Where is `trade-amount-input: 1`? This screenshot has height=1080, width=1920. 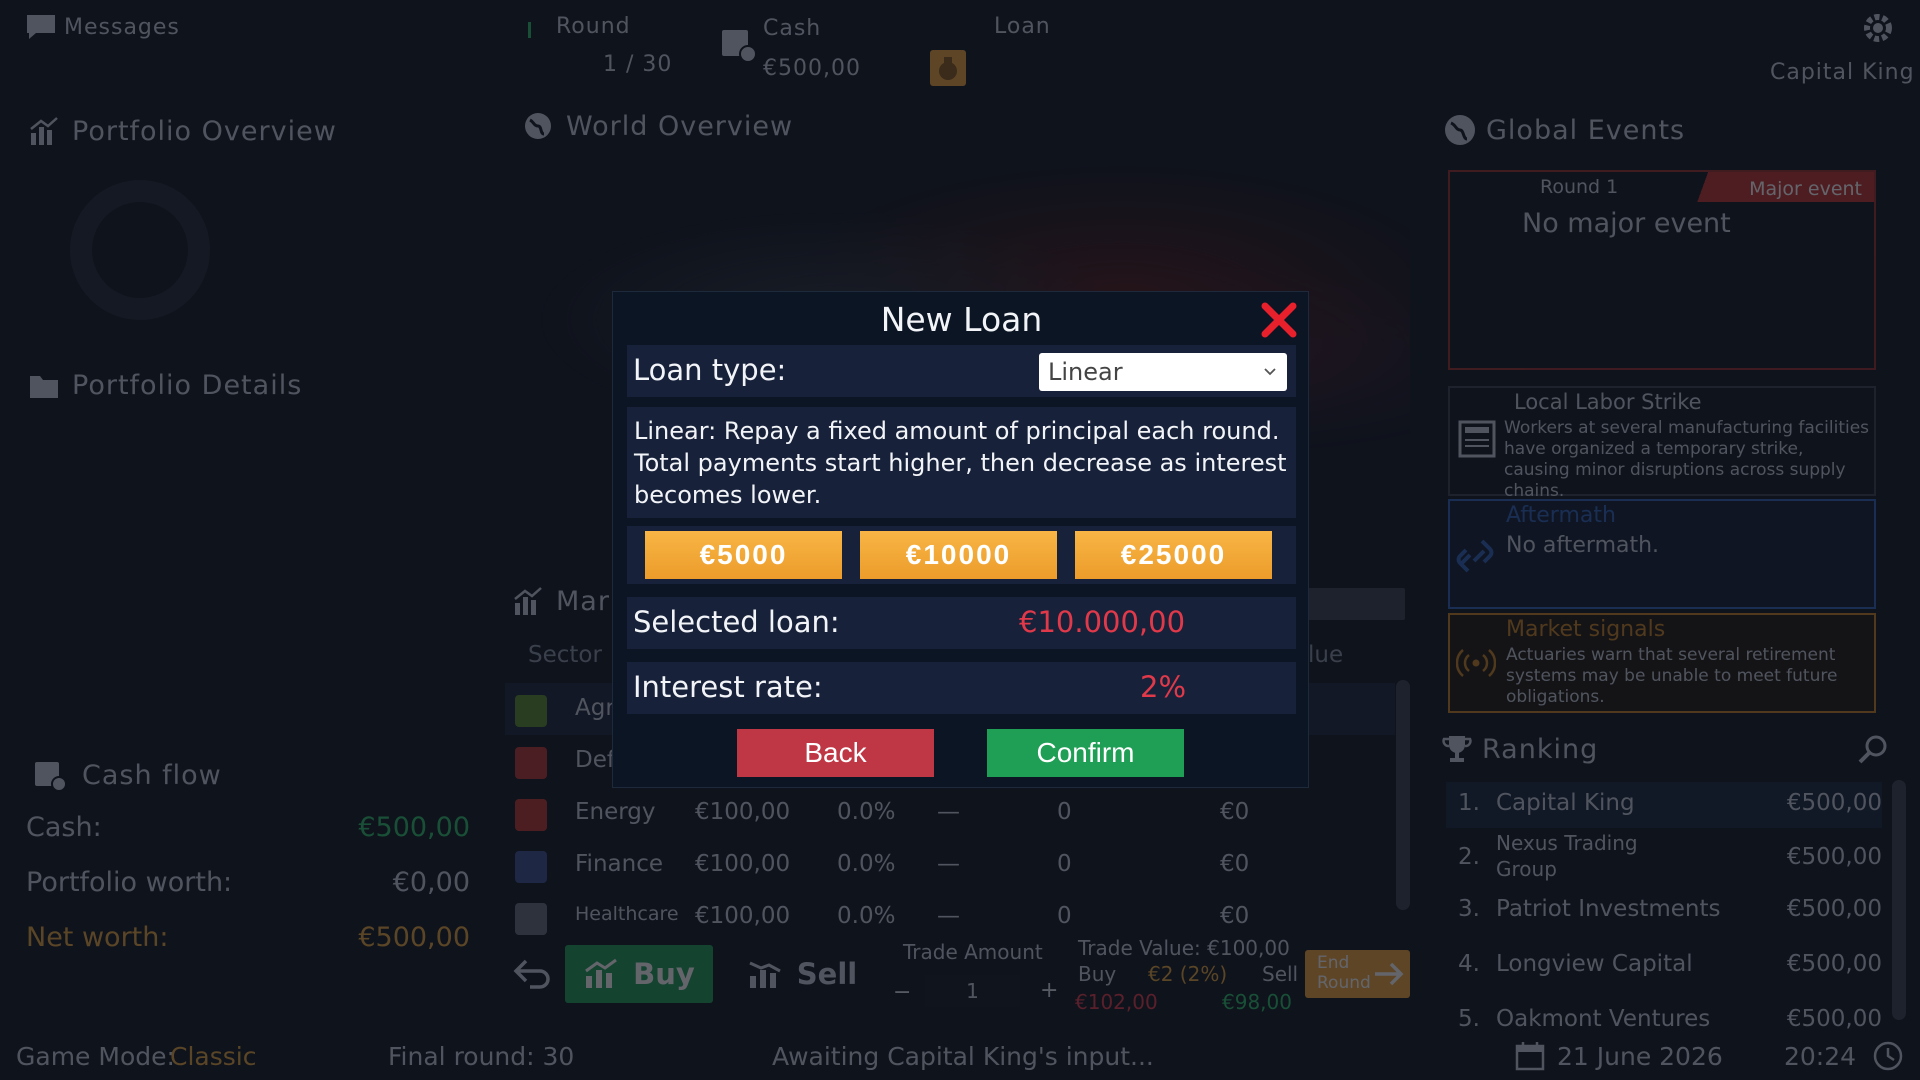
trade-amount-input: 1 is located at coordinates (972, 991).